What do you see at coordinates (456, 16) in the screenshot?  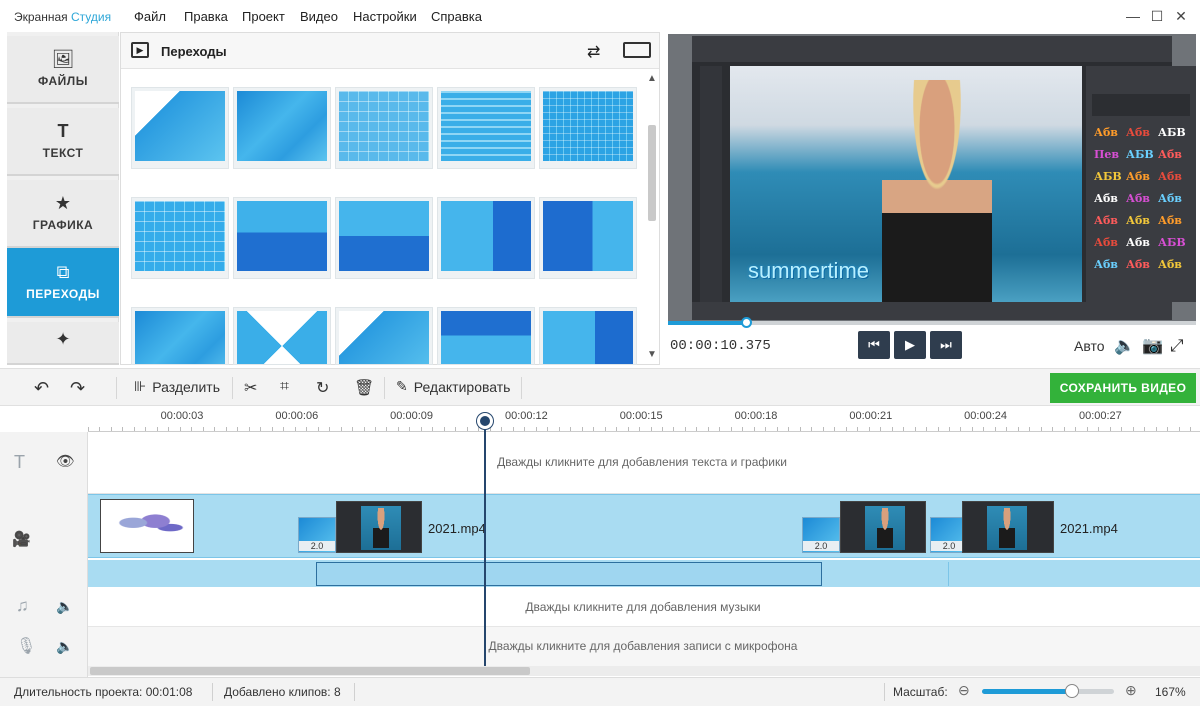 I see `menu-help: Справка` at bounding box center [456, 16].